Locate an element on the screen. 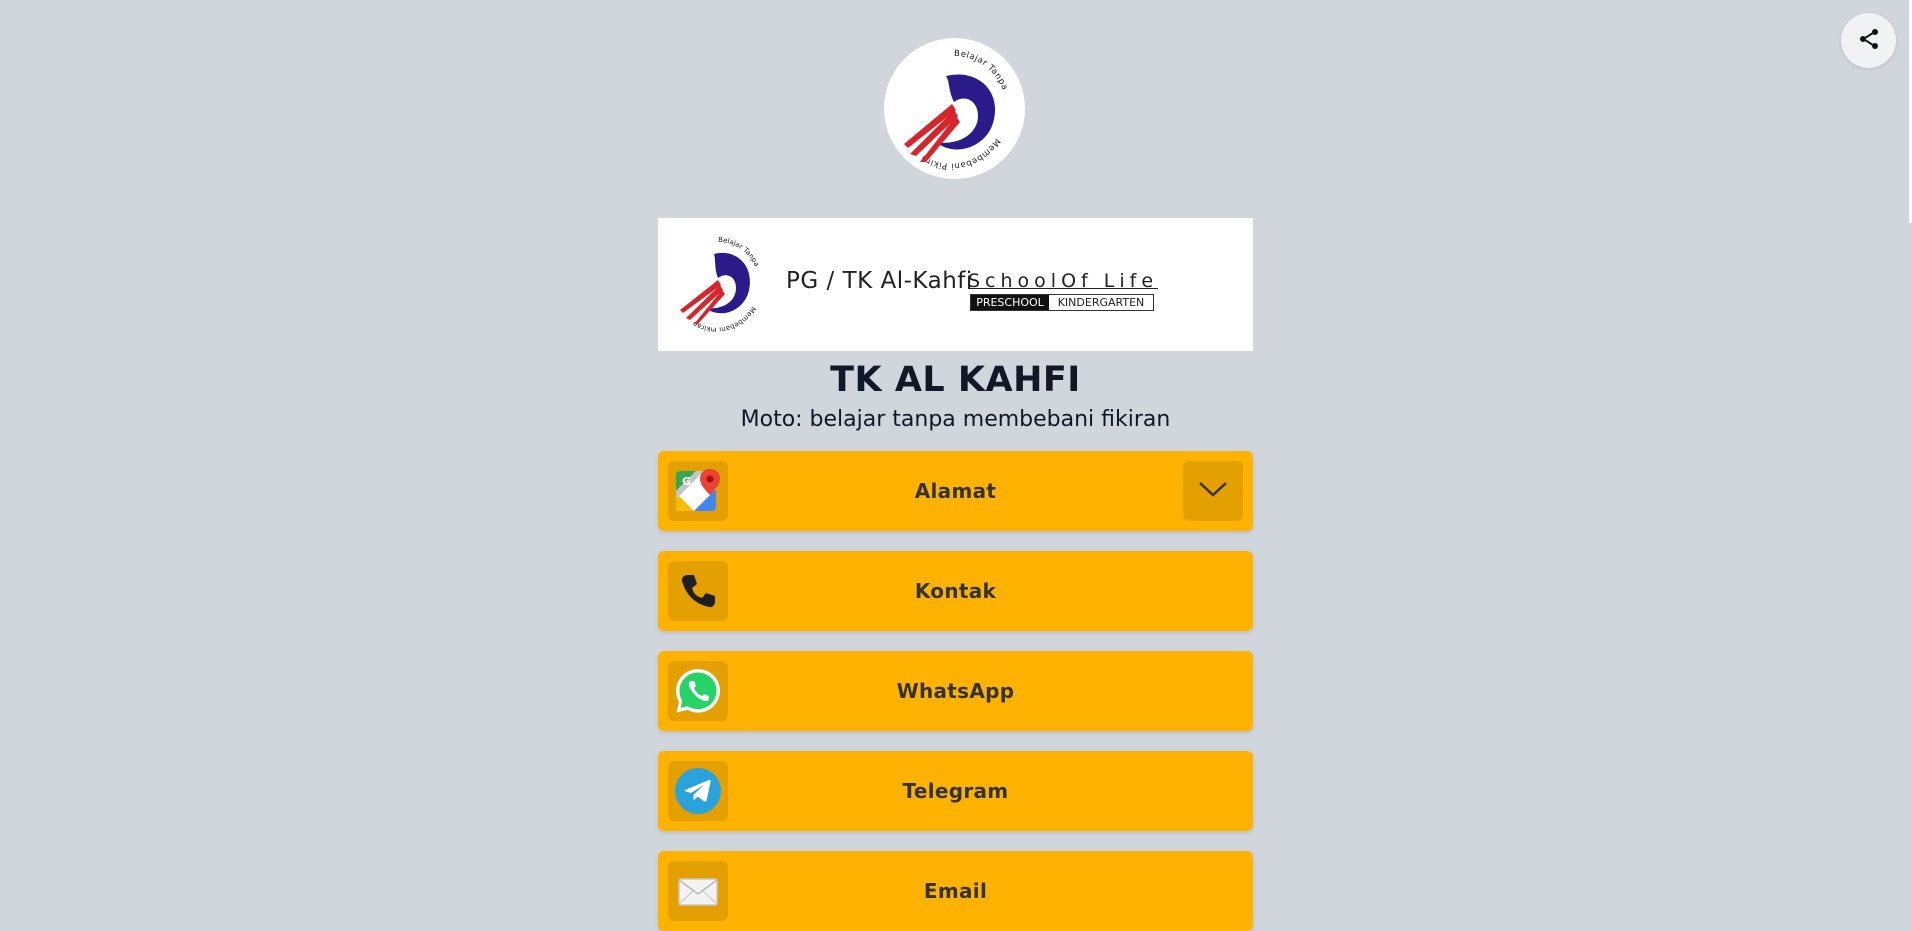 The height and width of the screenshot is (931, 1912). link-button-alamat: G Alamat is located at coordinates (955, 491).